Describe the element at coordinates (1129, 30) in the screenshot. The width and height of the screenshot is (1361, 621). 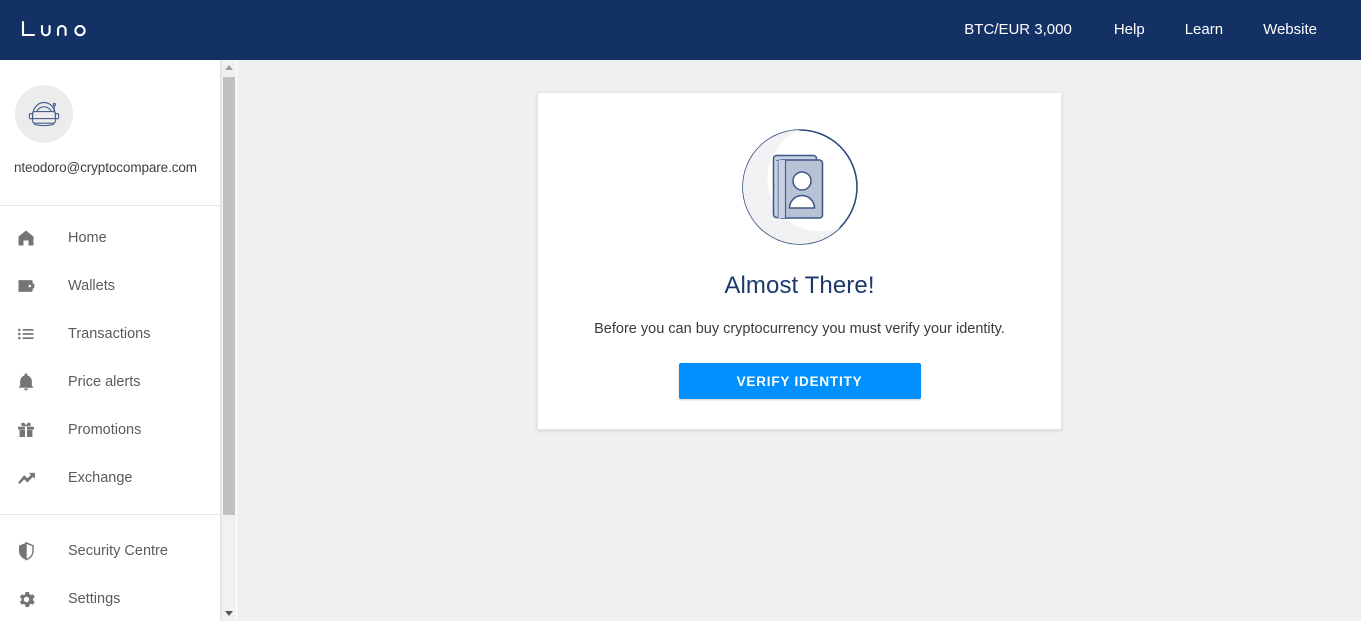
I see `nav-help: Help` at that location.